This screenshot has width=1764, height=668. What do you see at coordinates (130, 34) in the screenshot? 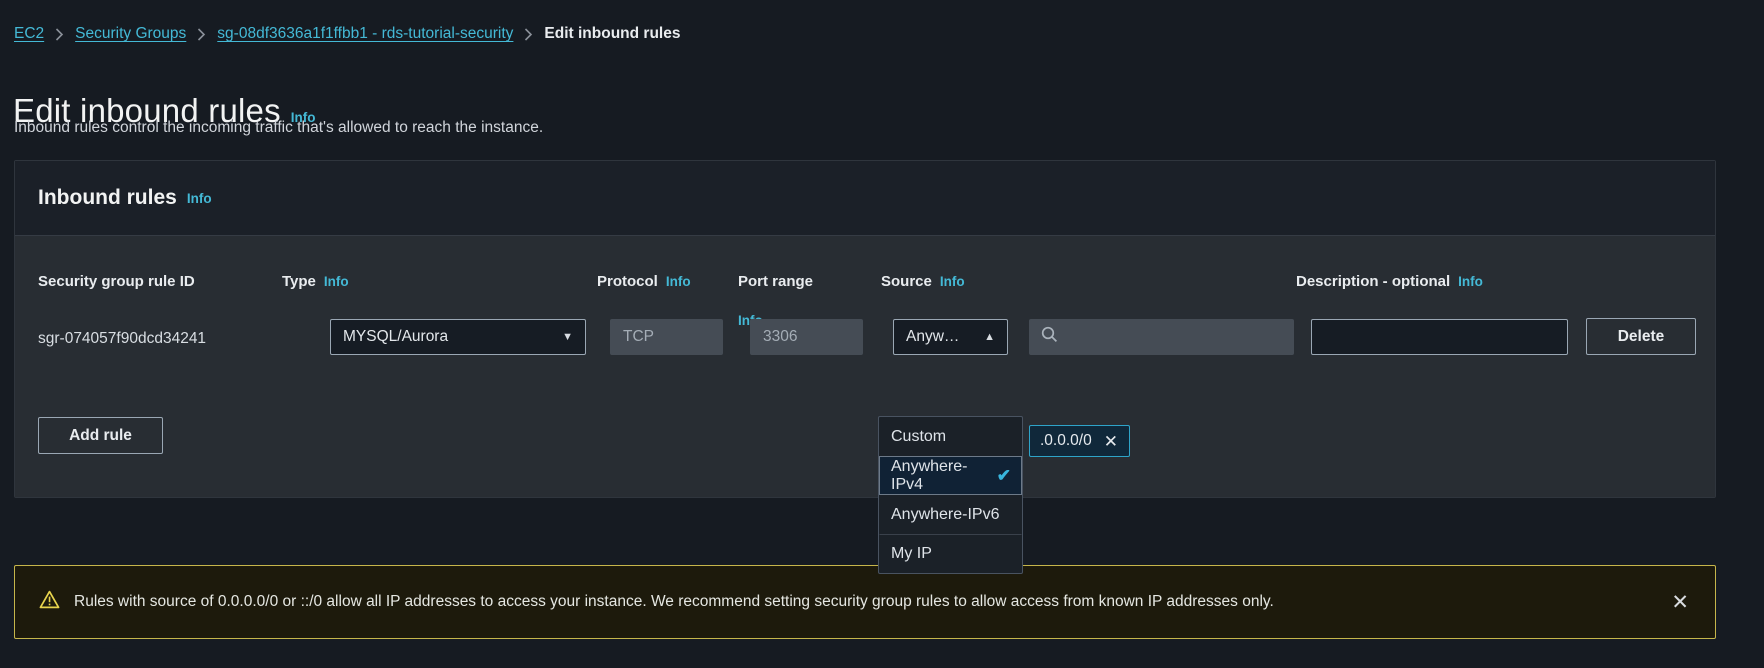
I see `breadcrumb-item-security-groups: Security Groups` at bounding box center [130, 34].